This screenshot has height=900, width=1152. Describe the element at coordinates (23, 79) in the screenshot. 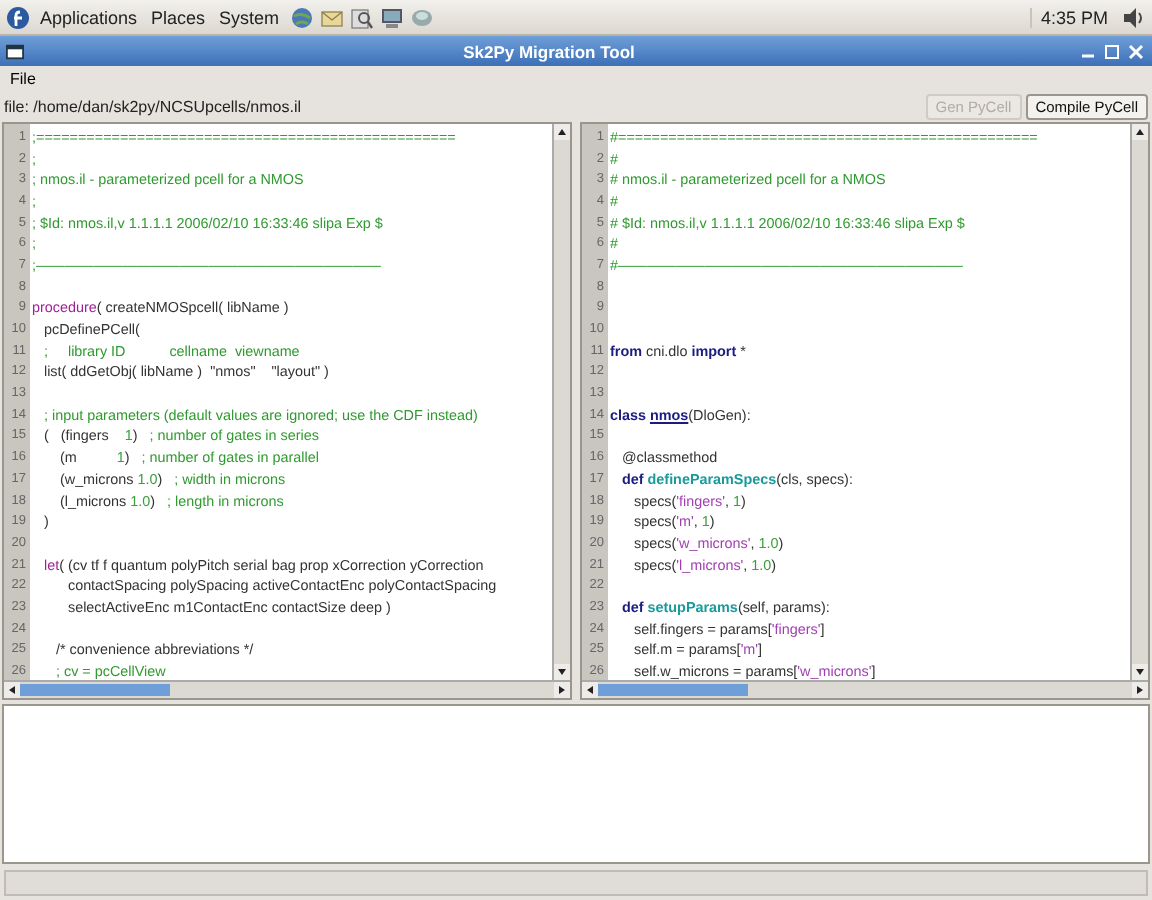

I see `menu-item: File` at that location.